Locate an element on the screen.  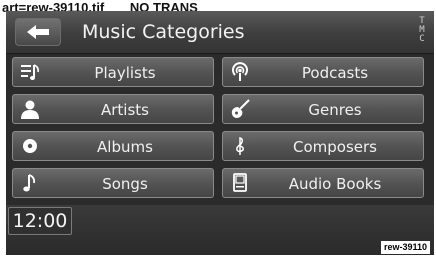
guitar-icon is located at coordinates (240, 108).